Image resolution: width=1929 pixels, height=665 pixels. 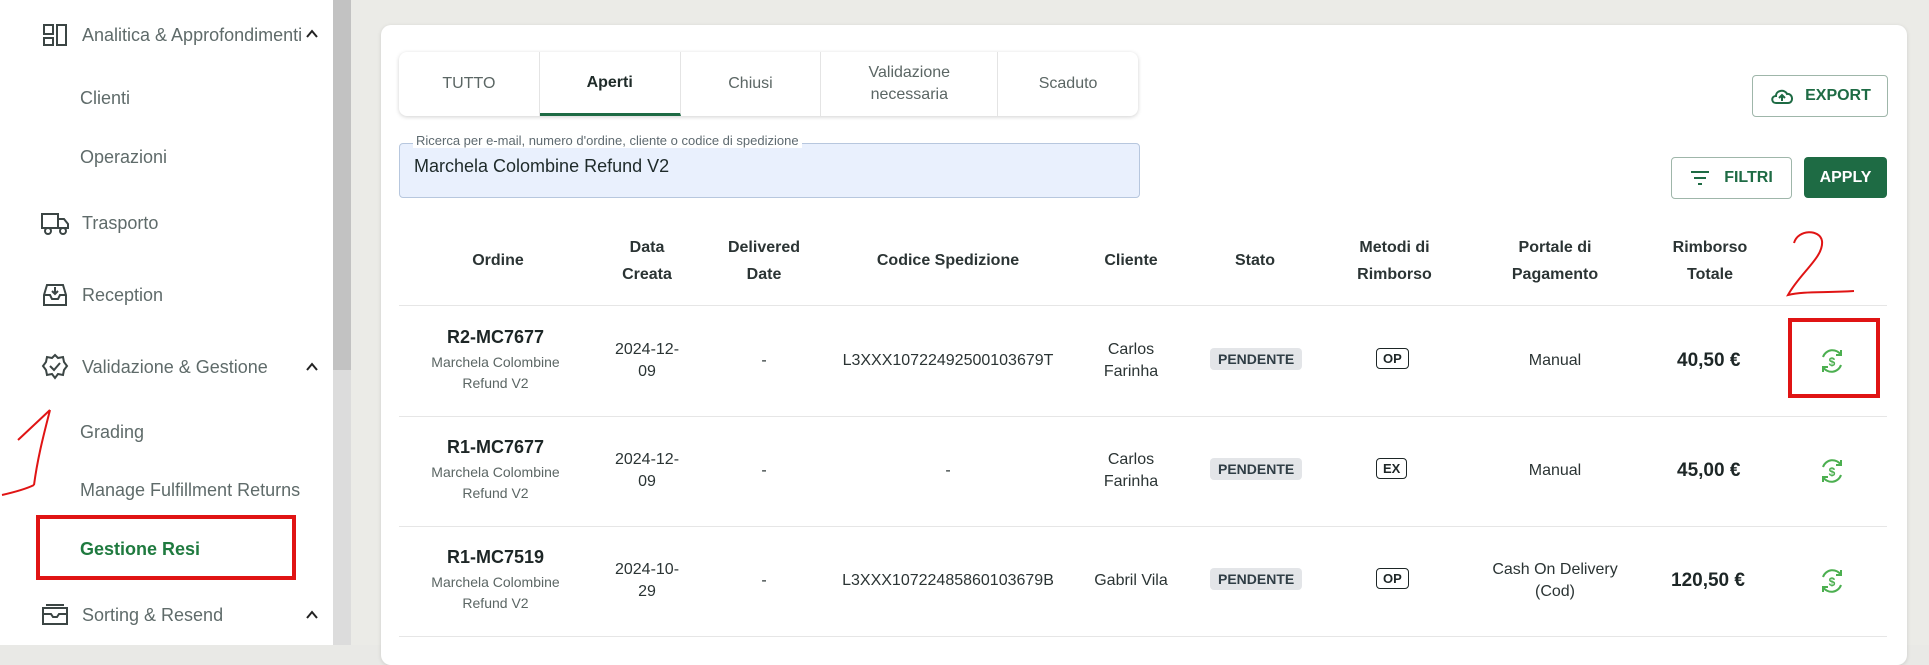 I want to click on filter-icon, so click(x=1700, y=178).